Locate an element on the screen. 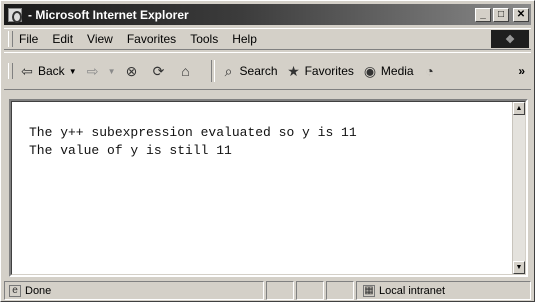  output-line: The value of y is still 11 is located at coordinates (130, 150).